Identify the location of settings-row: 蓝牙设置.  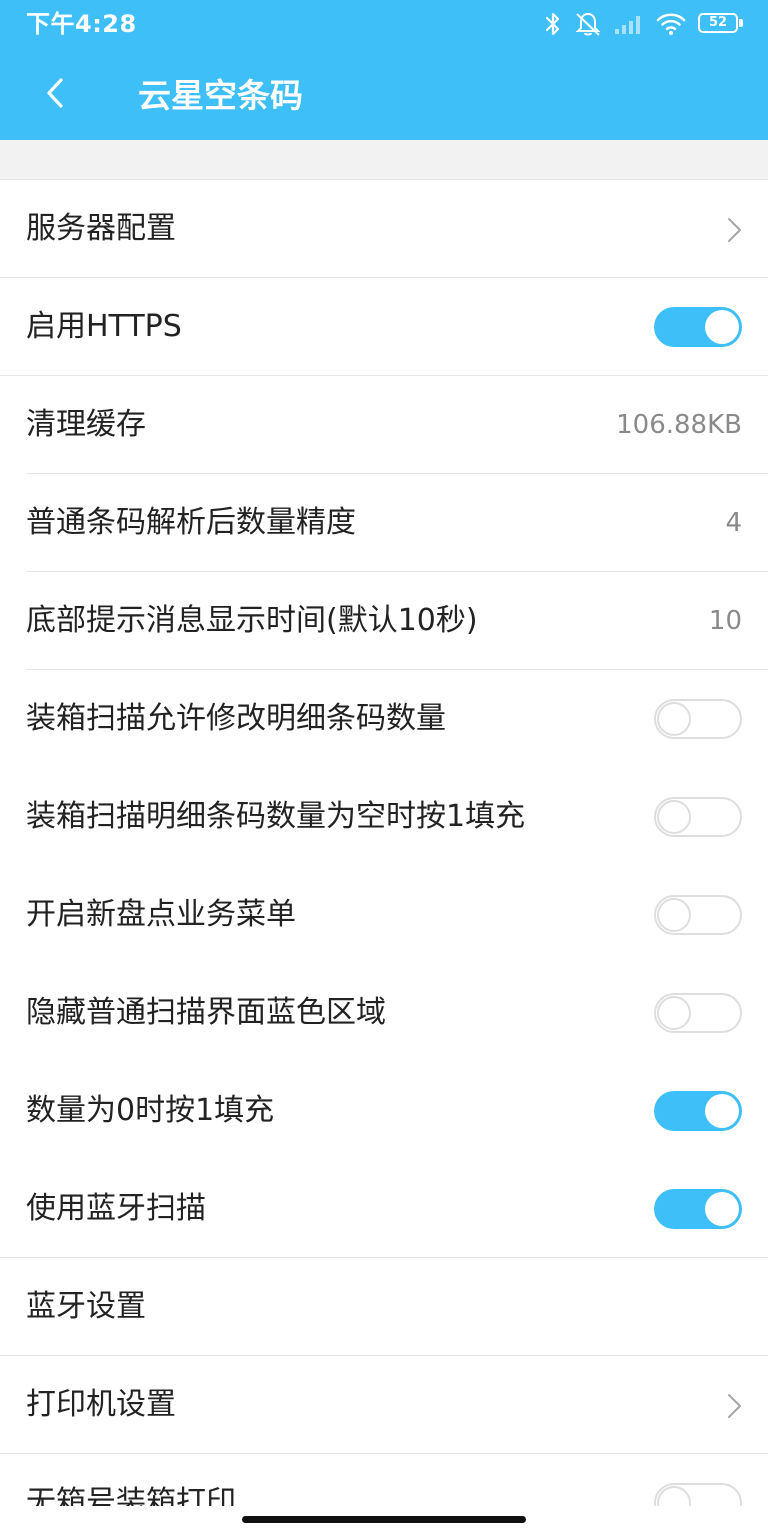
(384, 1307).